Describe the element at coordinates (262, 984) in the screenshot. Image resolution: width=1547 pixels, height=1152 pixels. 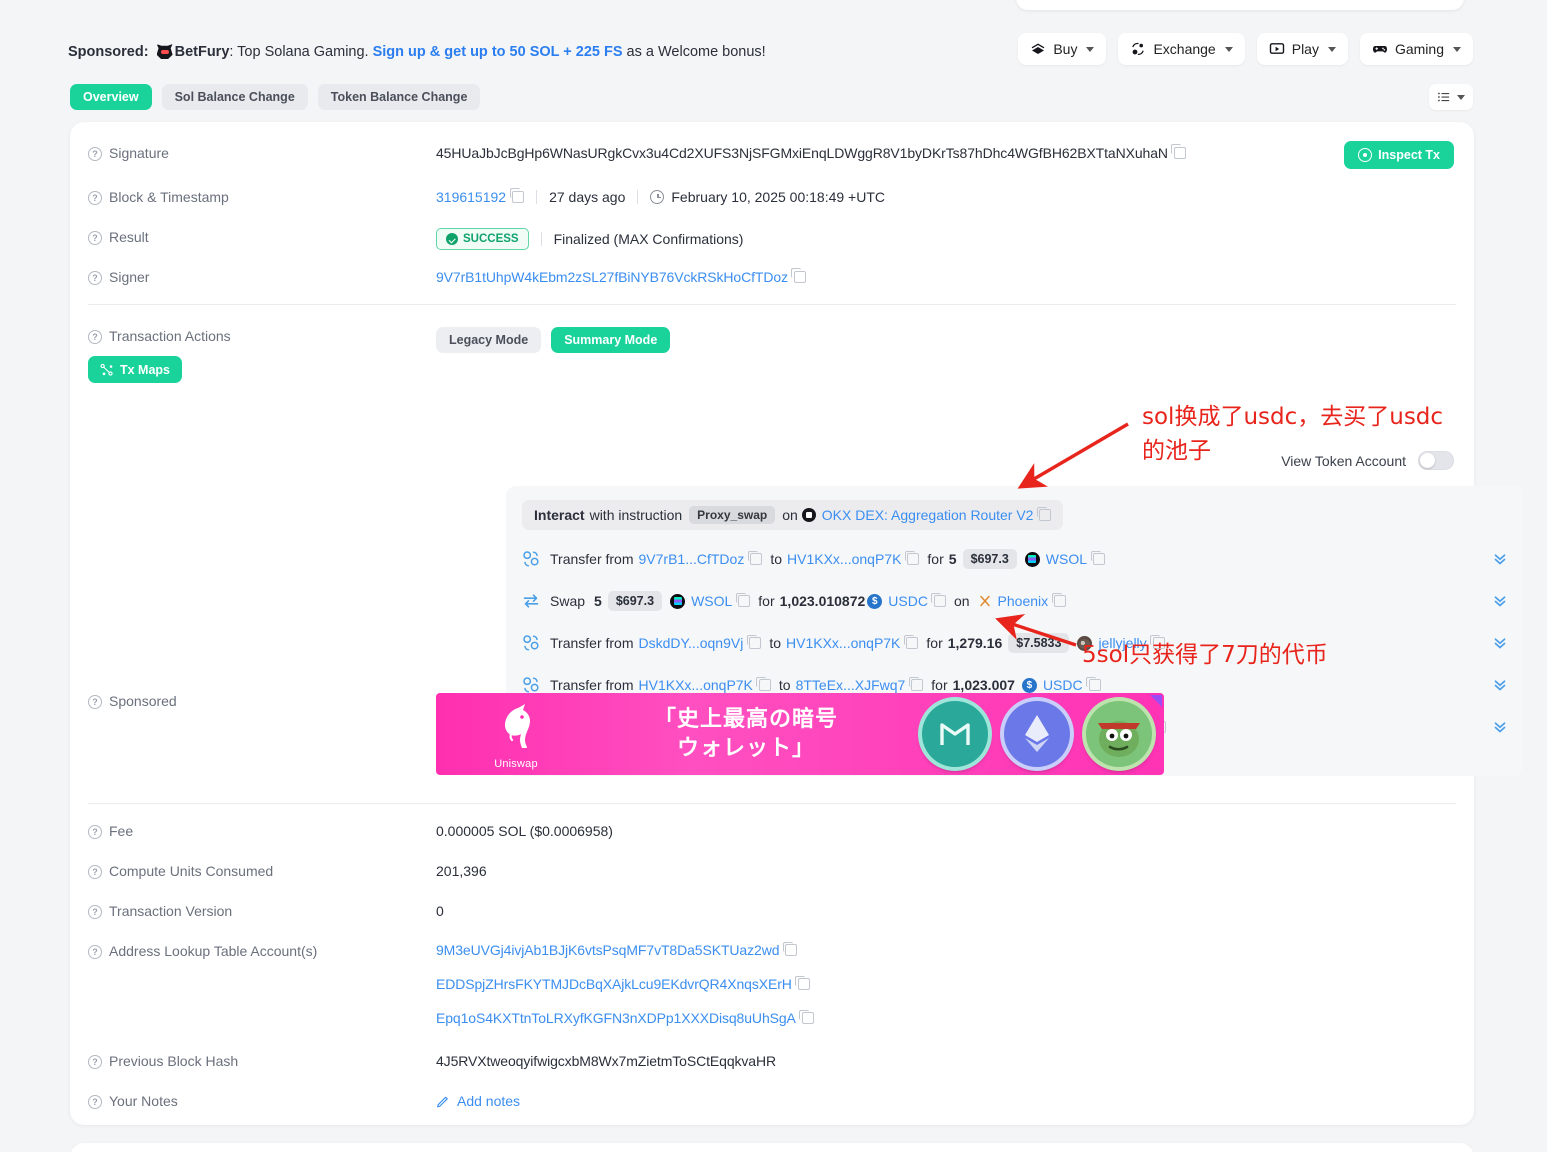
I see `label-address-lookup: ? Address Lookup Table Account(s)` at that location.